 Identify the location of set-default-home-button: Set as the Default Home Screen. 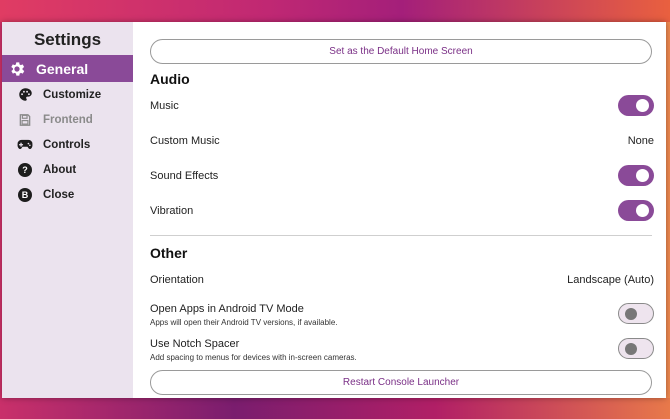
(401, 51).